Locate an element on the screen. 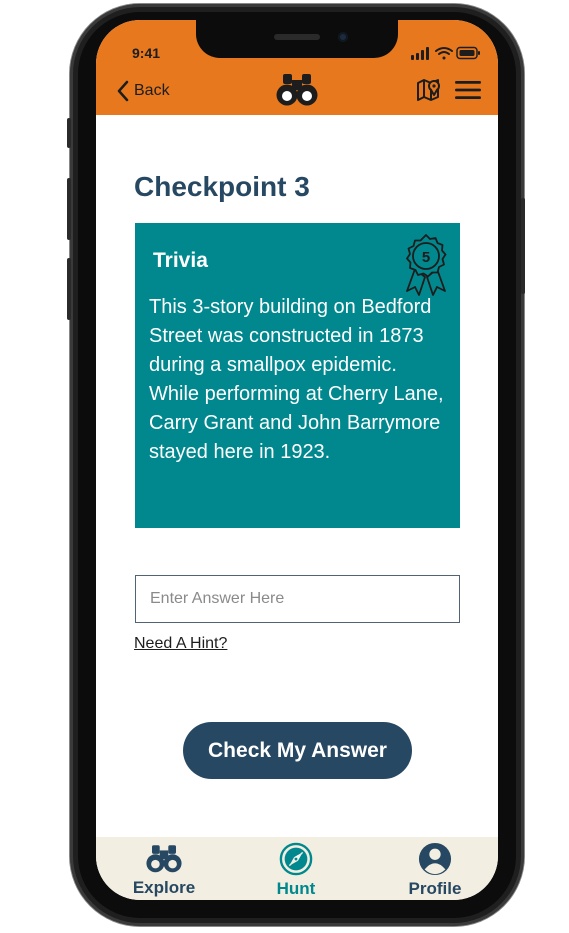  award-ribbon-icon: 5 is located at coordinates (426, 265).